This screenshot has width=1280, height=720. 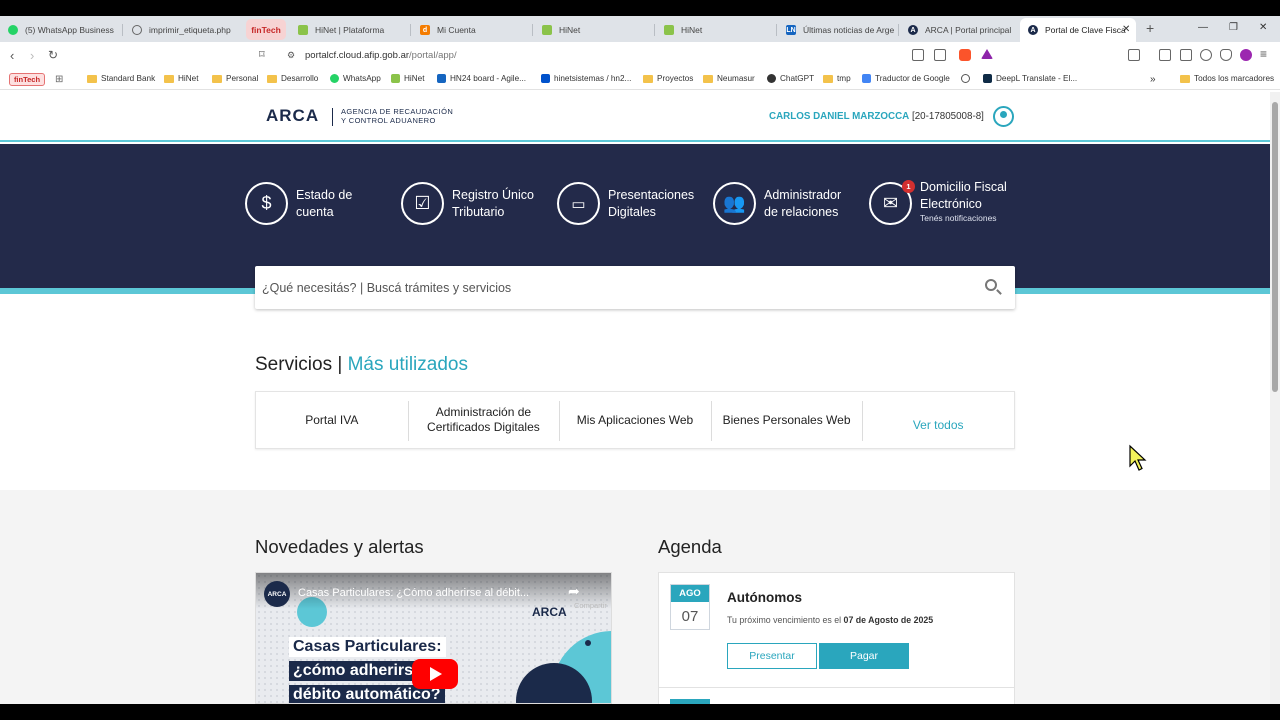 I want to click on search-input, so click(x=612, y=288).